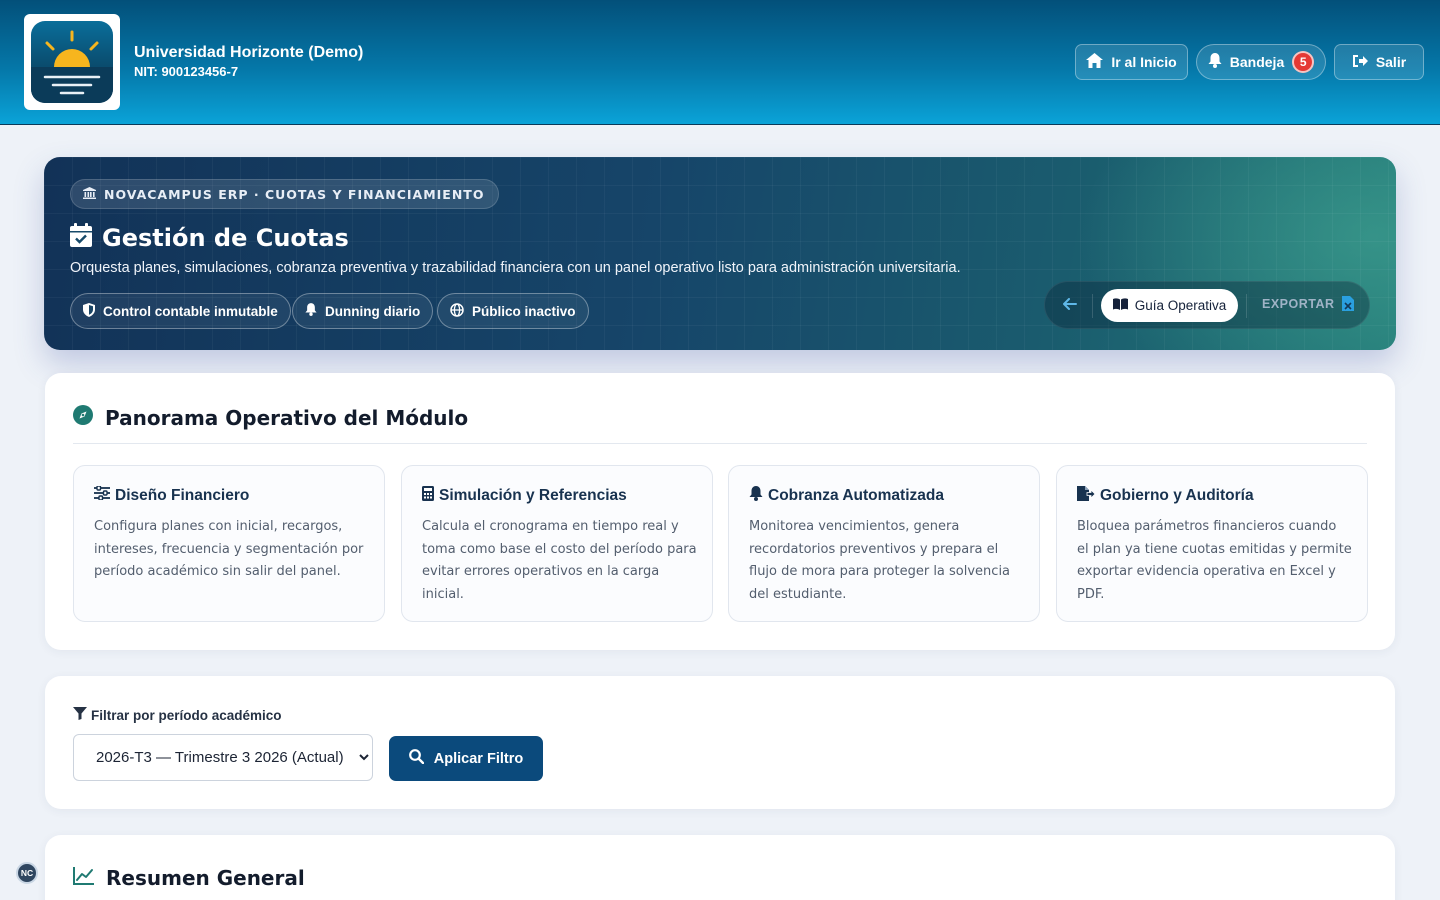 The image size is (1440, 900). Describe the element at coordinates (416, 758) in the screenshot. I see `search-icon` at that location.